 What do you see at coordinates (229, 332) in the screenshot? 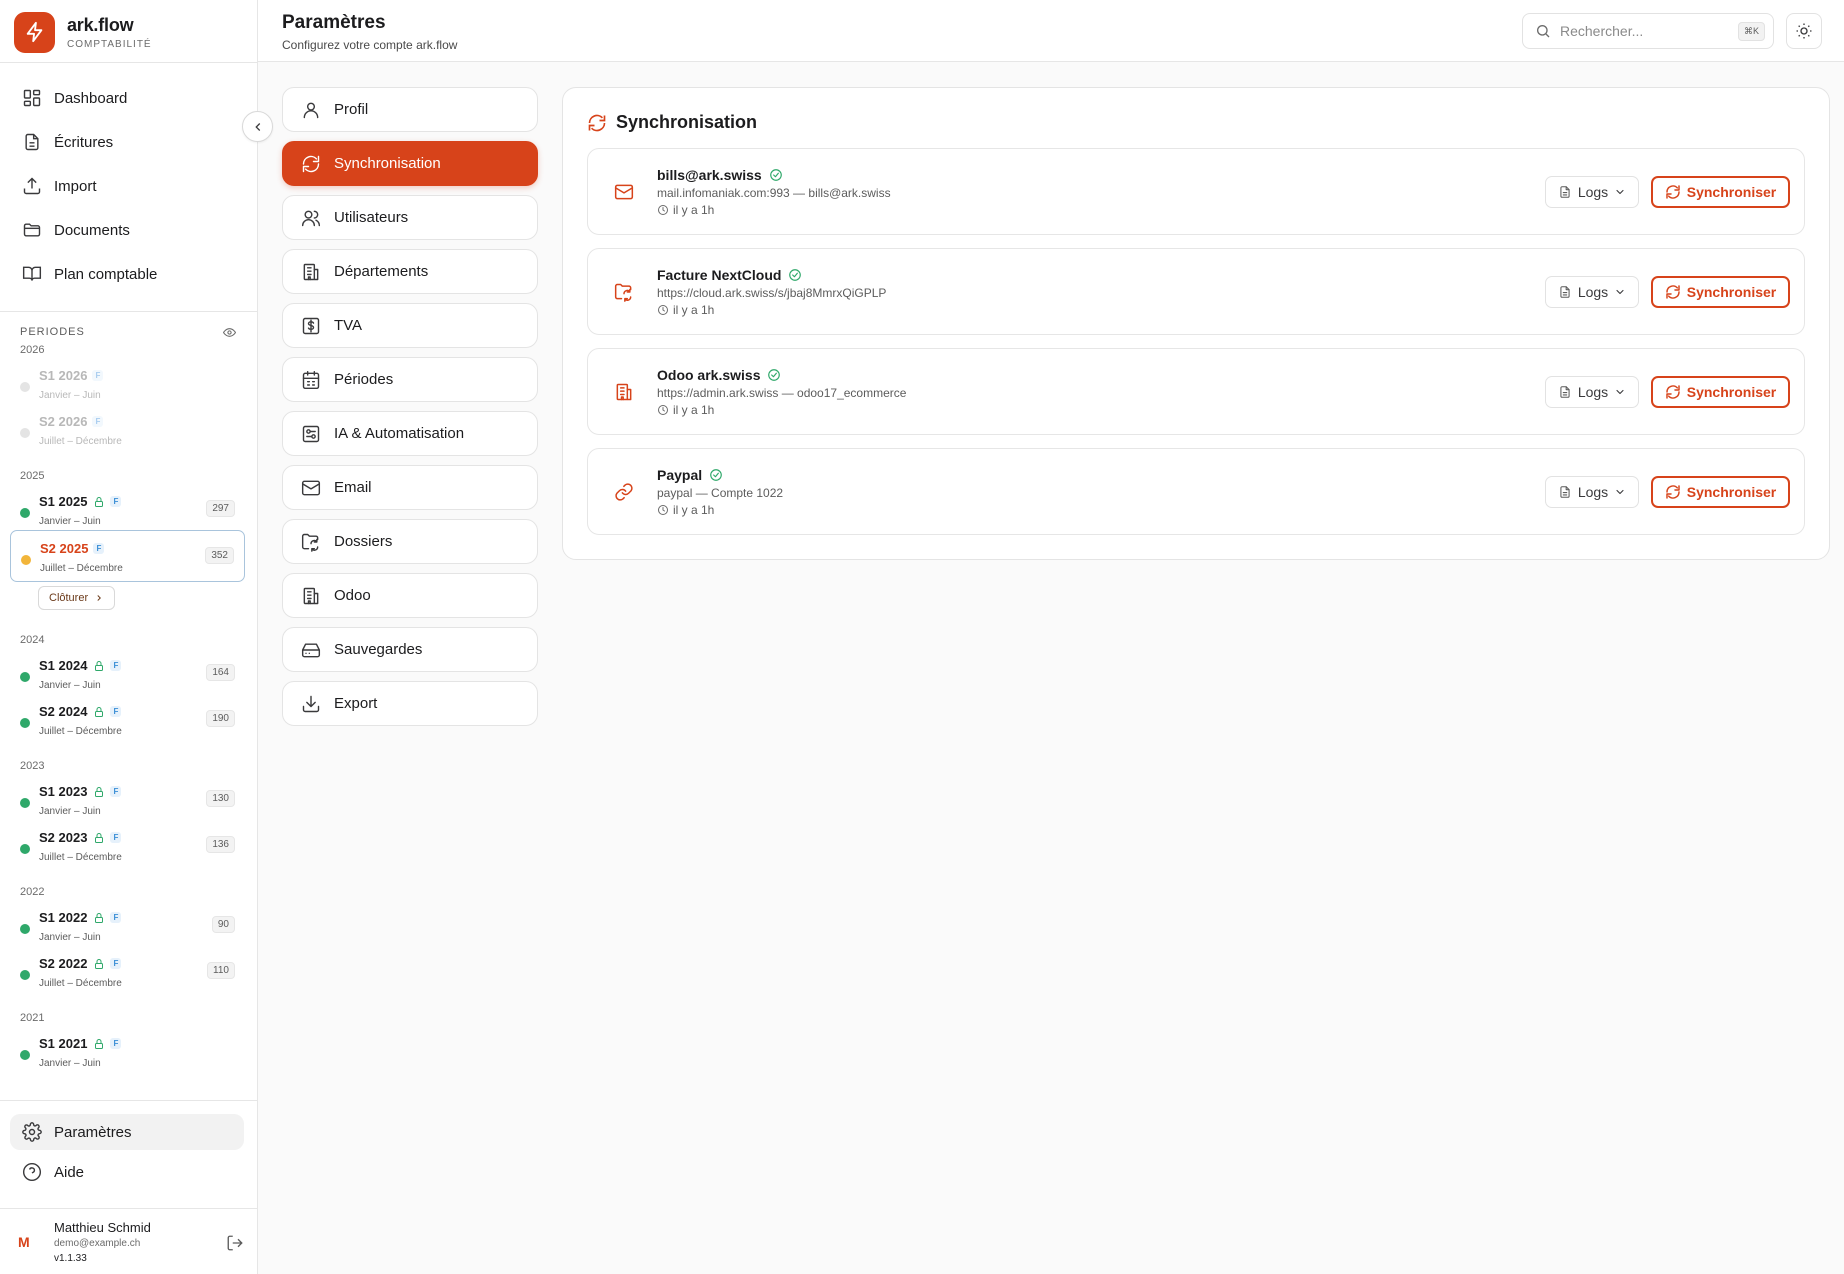
I see `eye-icon` at bounding box center [229, 332].